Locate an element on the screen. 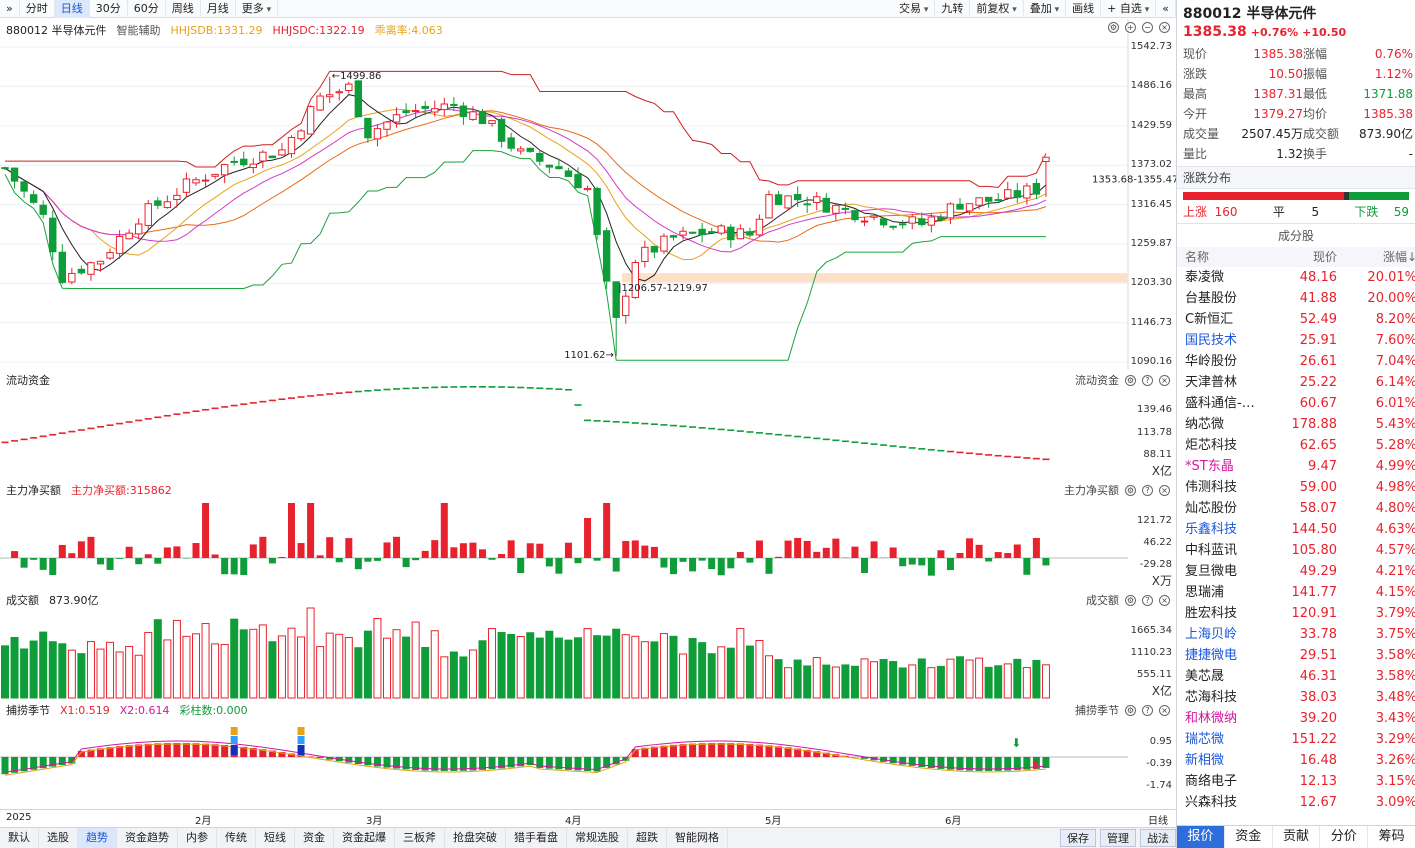  netbuy-bar is located at coordinates (826, 552).